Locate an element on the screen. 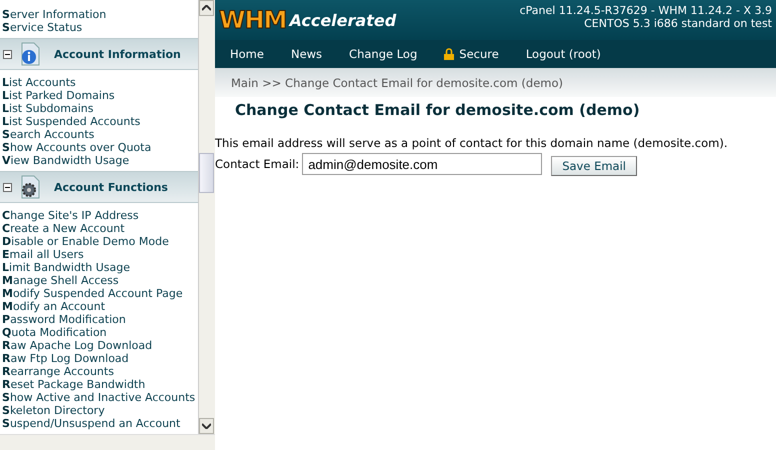 This screenshot has height=450, width=776. sidebar-link: Email all Users is located at coordinates (100, 254).